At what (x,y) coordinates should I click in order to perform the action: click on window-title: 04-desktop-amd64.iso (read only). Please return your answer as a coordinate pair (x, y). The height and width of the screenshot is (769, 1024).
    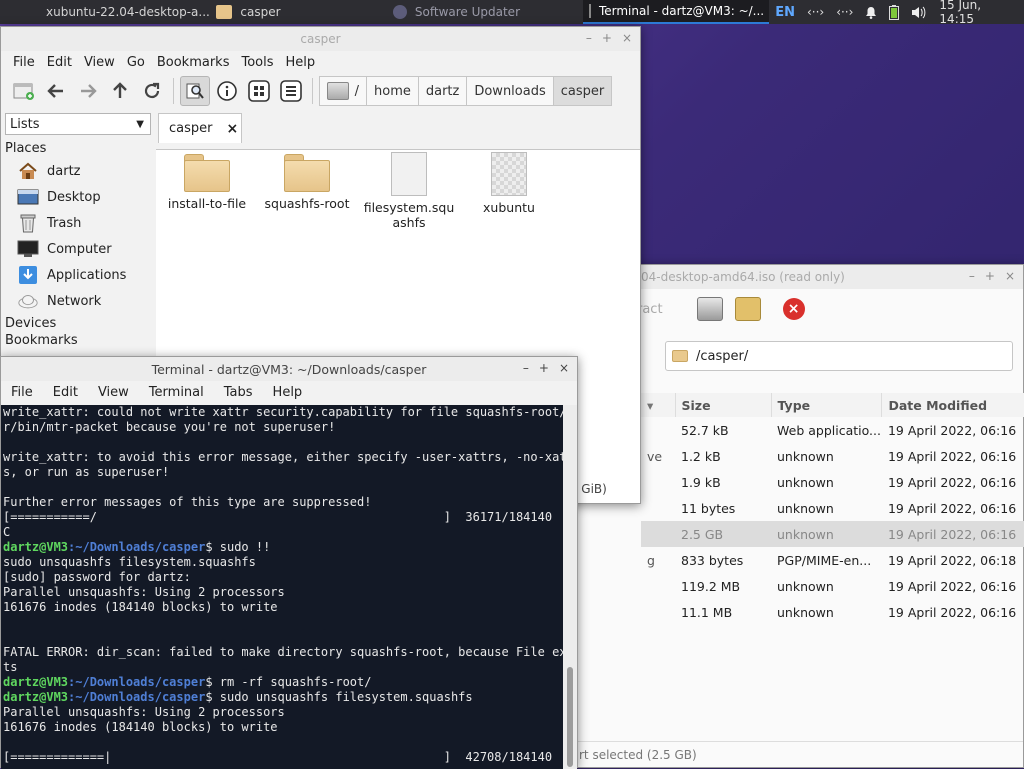
    Looking at the image, I should click on (743, 277).